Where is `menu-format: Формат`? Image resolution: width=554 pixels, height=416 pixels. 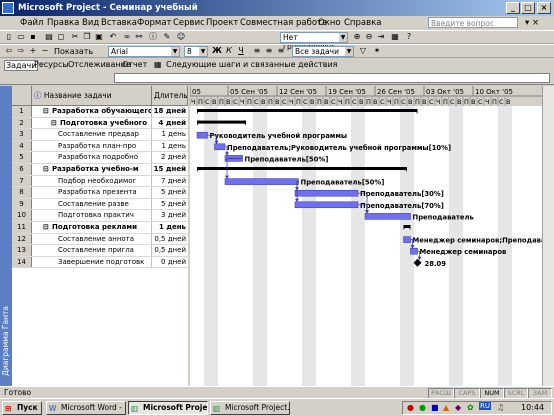
menu-format: Формат is located at coordinates (154, 23).